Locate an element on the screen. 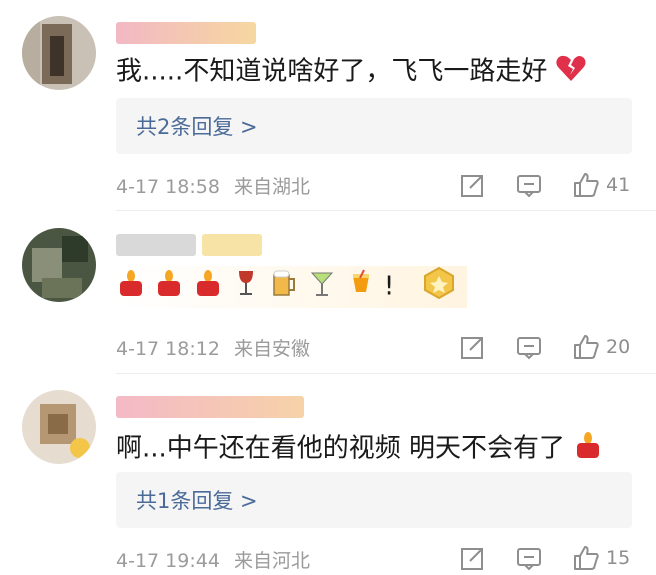  wine-glass-icon is located at coordinates (246, 287).